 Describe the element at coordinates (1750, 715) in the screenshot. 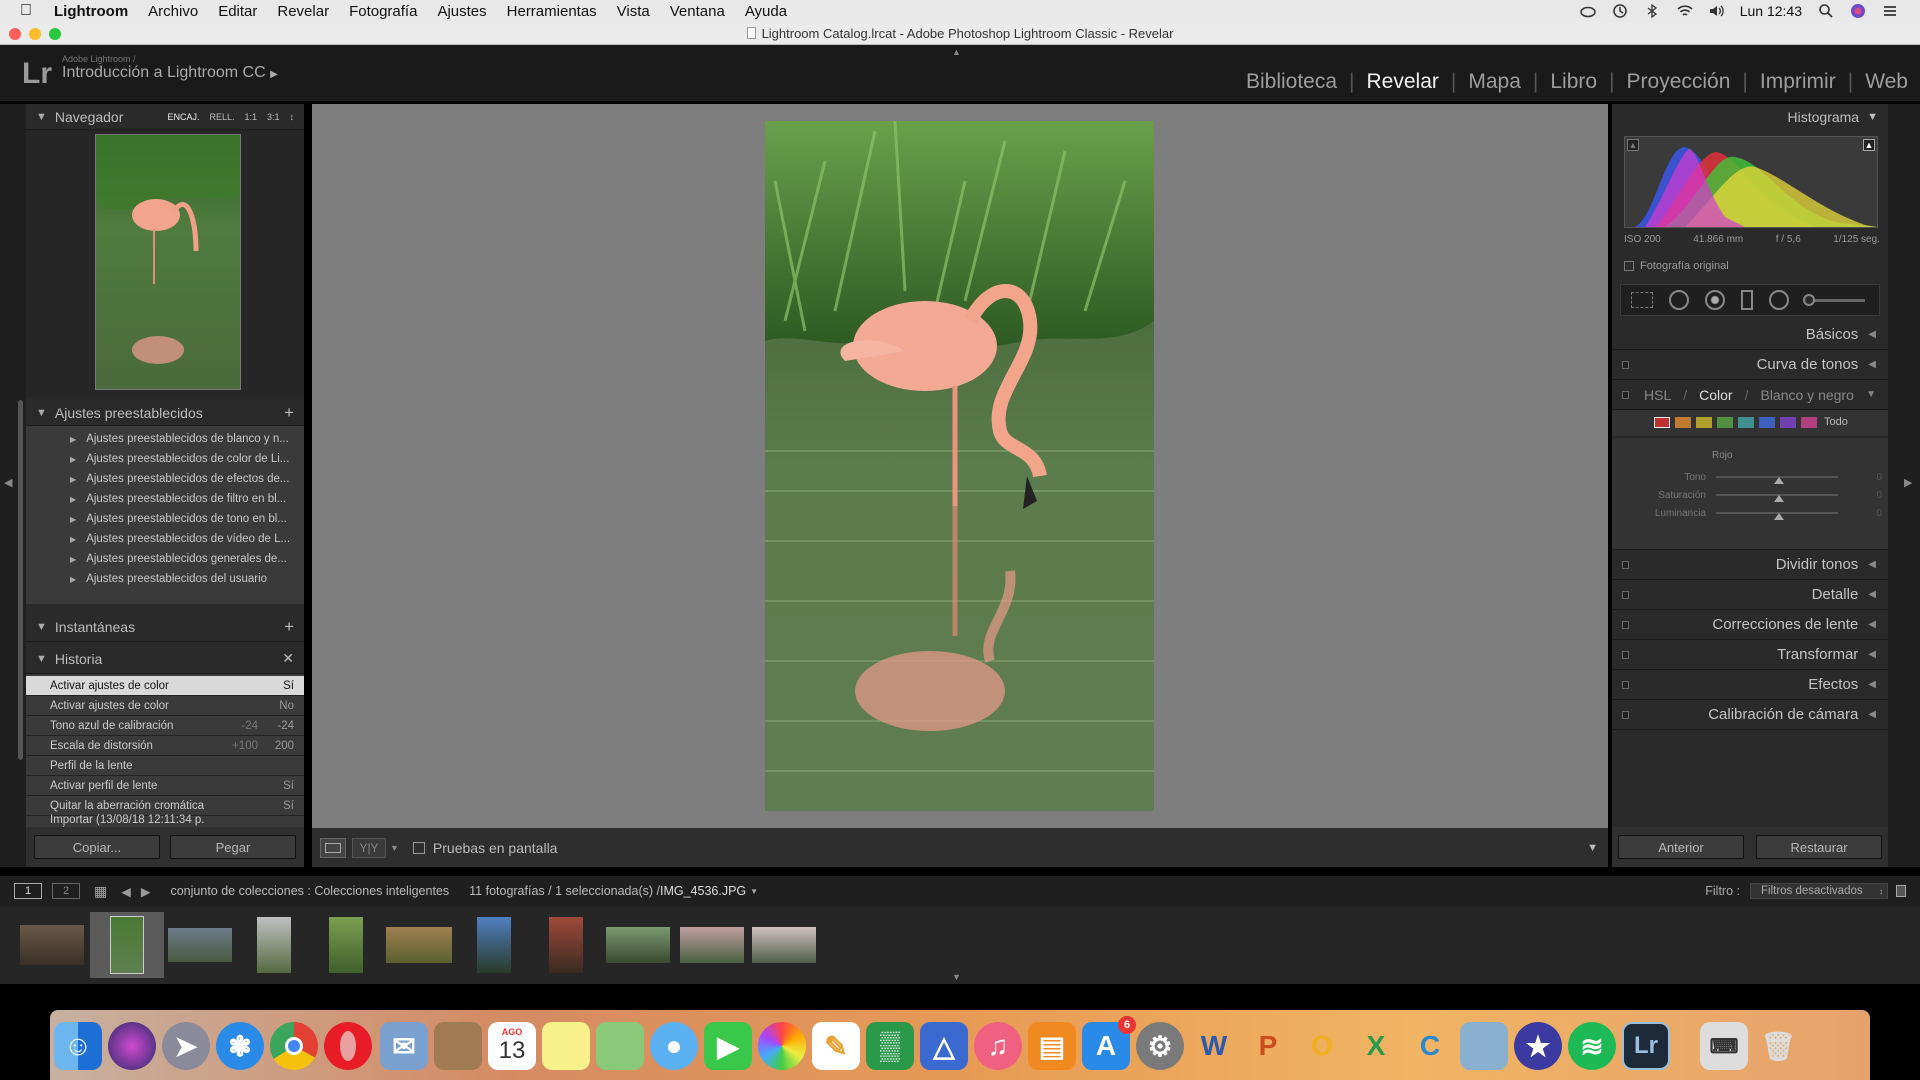

I see `camera-calibration-panel-header: Calibración de cámara ◀` at that location.